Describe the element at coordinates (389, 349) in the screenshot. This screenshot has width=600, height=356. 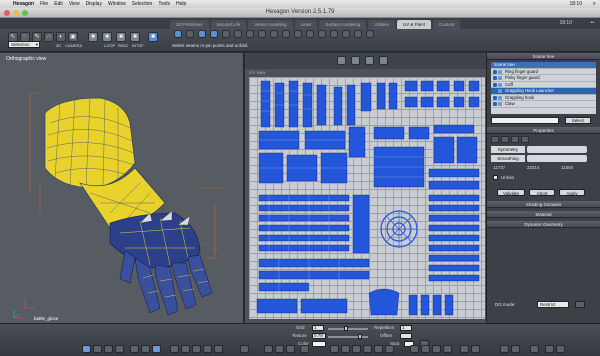
I see `material-sphere-6-icon` at that location.